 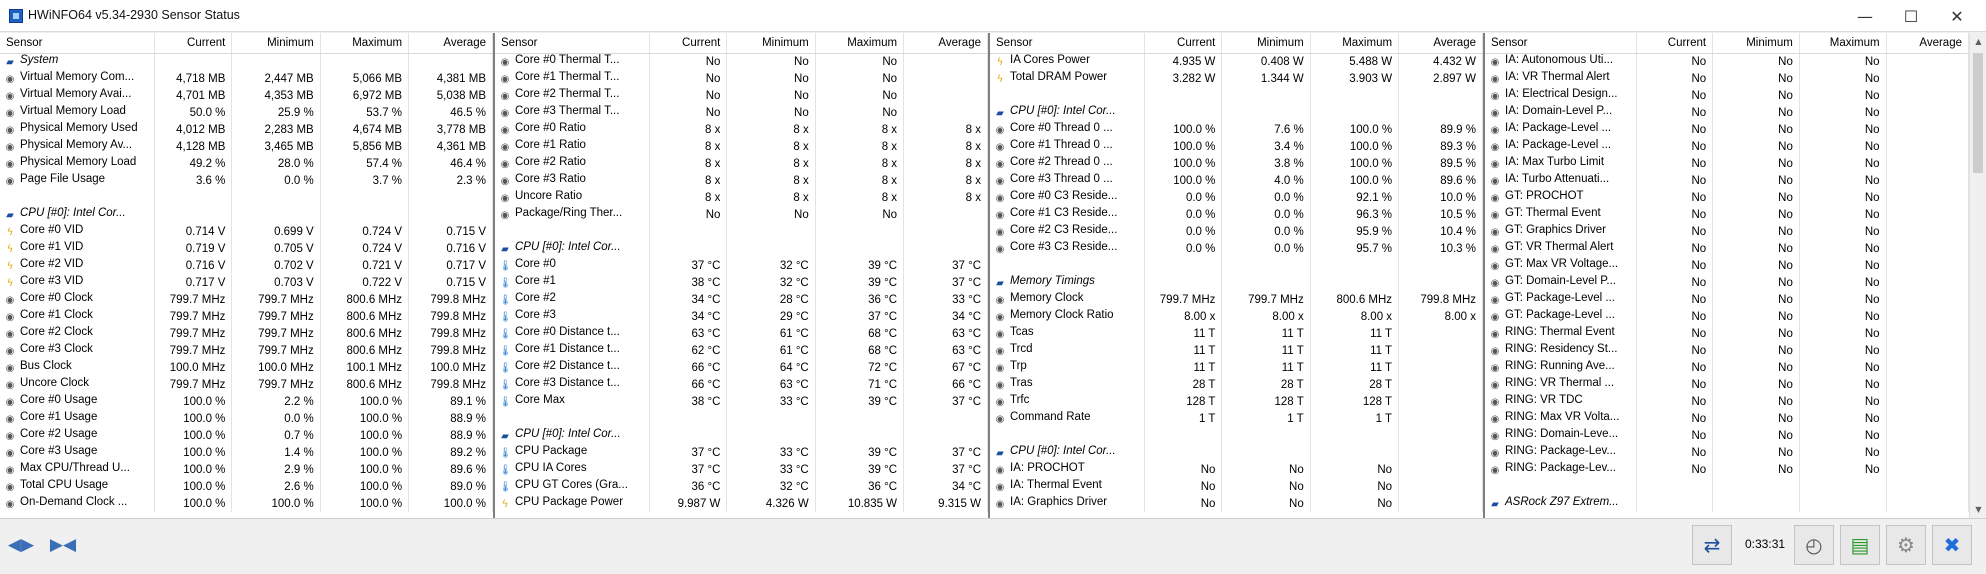 I want to click on sensor-row: ϟ Core #3 VID 0.717 V 0.703 V 0.722 V 0.715 V, so click(x=246, y=282).